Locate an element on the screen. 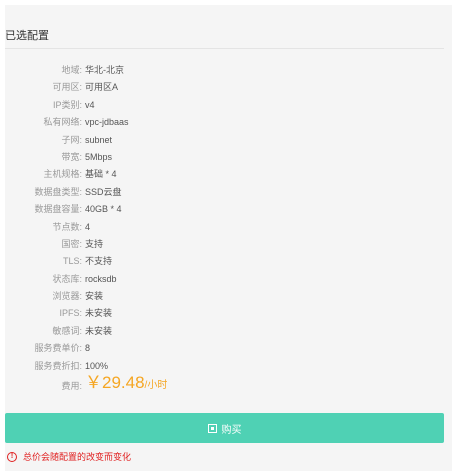 The image size is (460, 476). buy-button-label: 购买 is located at coordinates (231, 430).